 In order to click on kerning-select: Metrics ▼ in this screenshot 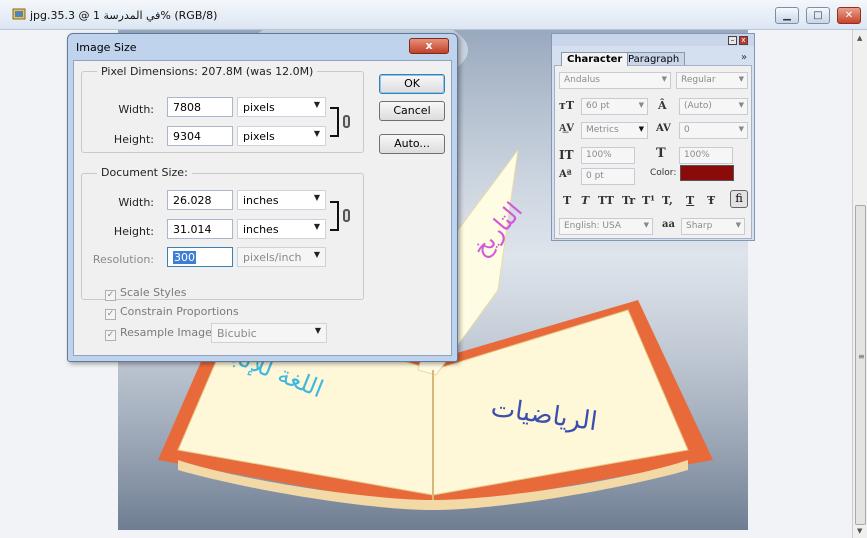, I will do `click(614, 130)`.